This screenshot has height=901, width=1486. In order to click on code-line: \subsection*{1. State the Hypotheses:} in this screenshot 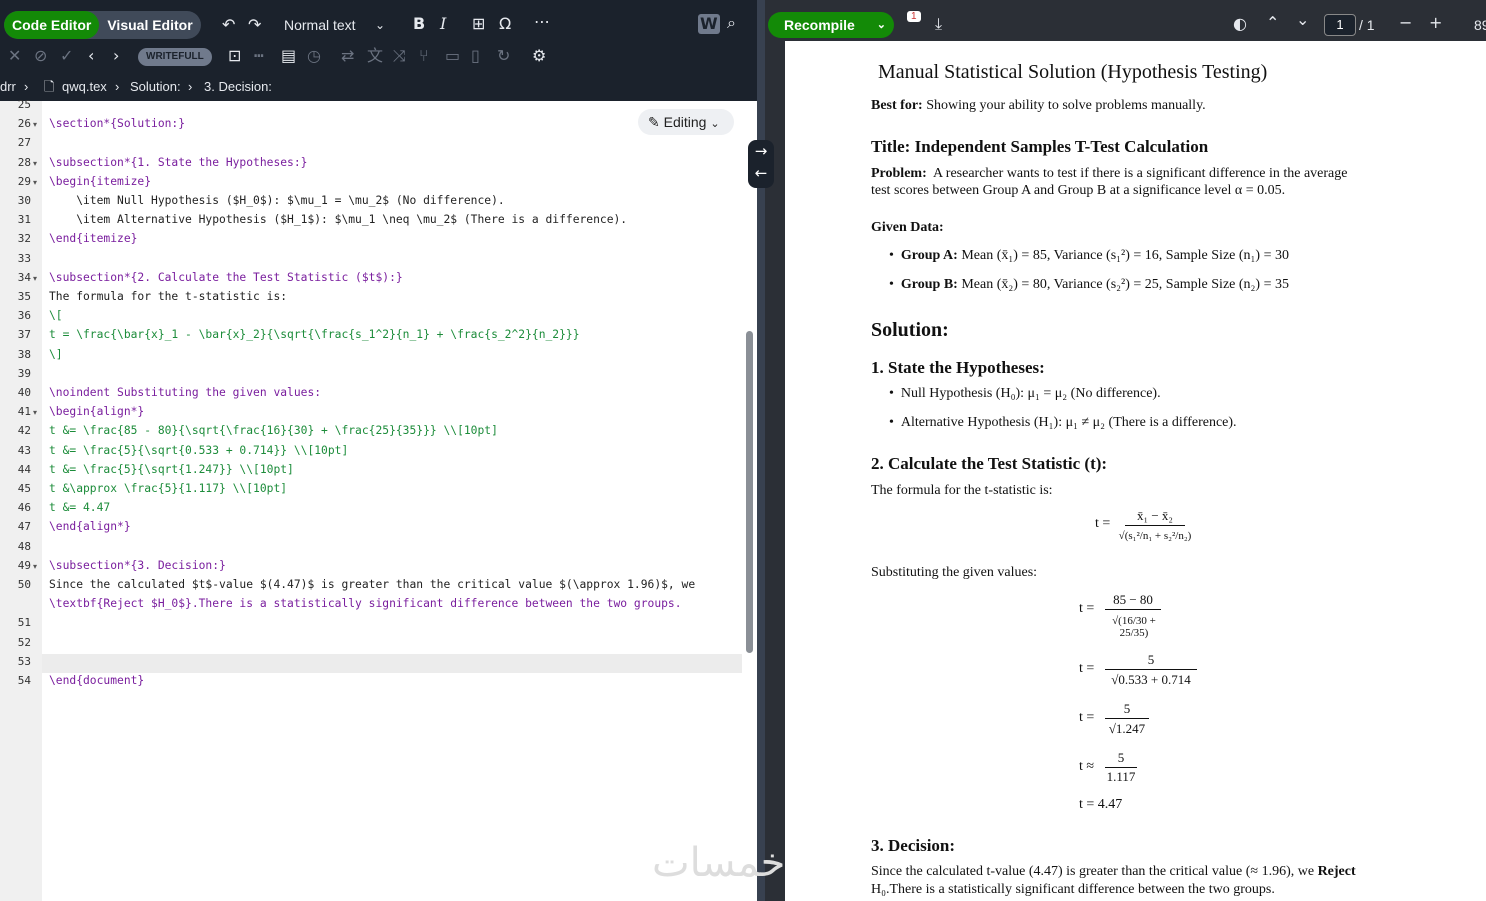, I will do `click(178, 162)`.